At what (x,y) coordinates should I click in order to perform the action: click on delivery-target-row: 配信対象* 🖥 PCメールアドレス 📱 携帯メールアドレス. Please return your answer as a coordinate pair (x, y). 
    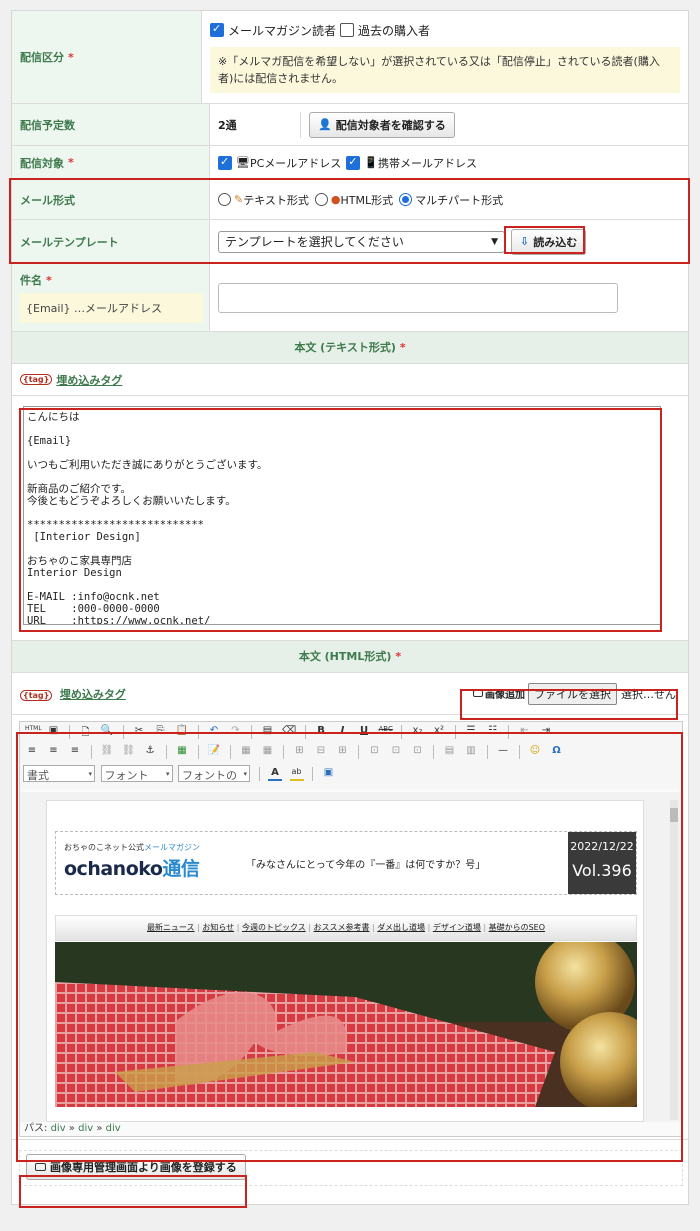
    Looking at the image, I should click on (350, 163).